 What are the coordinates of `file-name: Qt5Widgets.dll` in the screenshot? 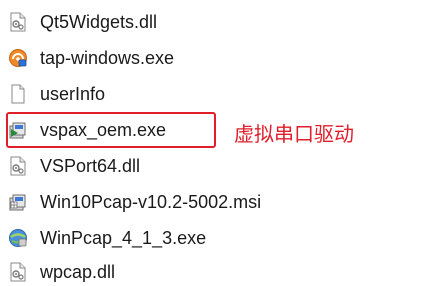 It's located at (99, 22).